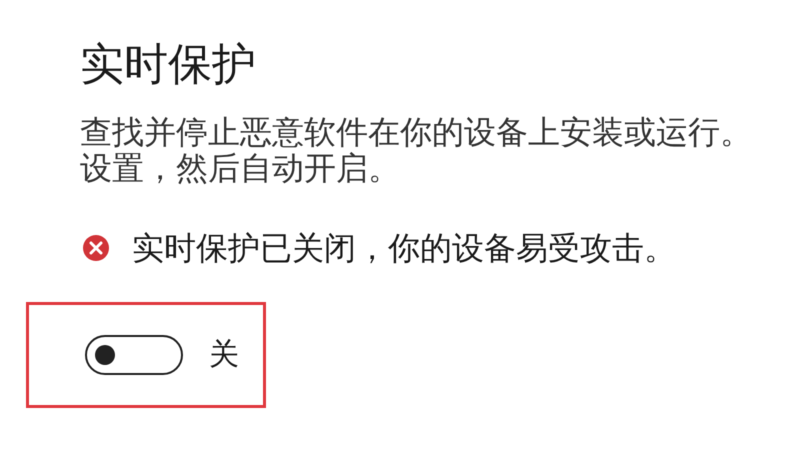 The width and height of the screenshot is (800, 450). Describe the element at coordinates (168, 64) in the screenshot. I see `section-title: 实时保护` at that location.